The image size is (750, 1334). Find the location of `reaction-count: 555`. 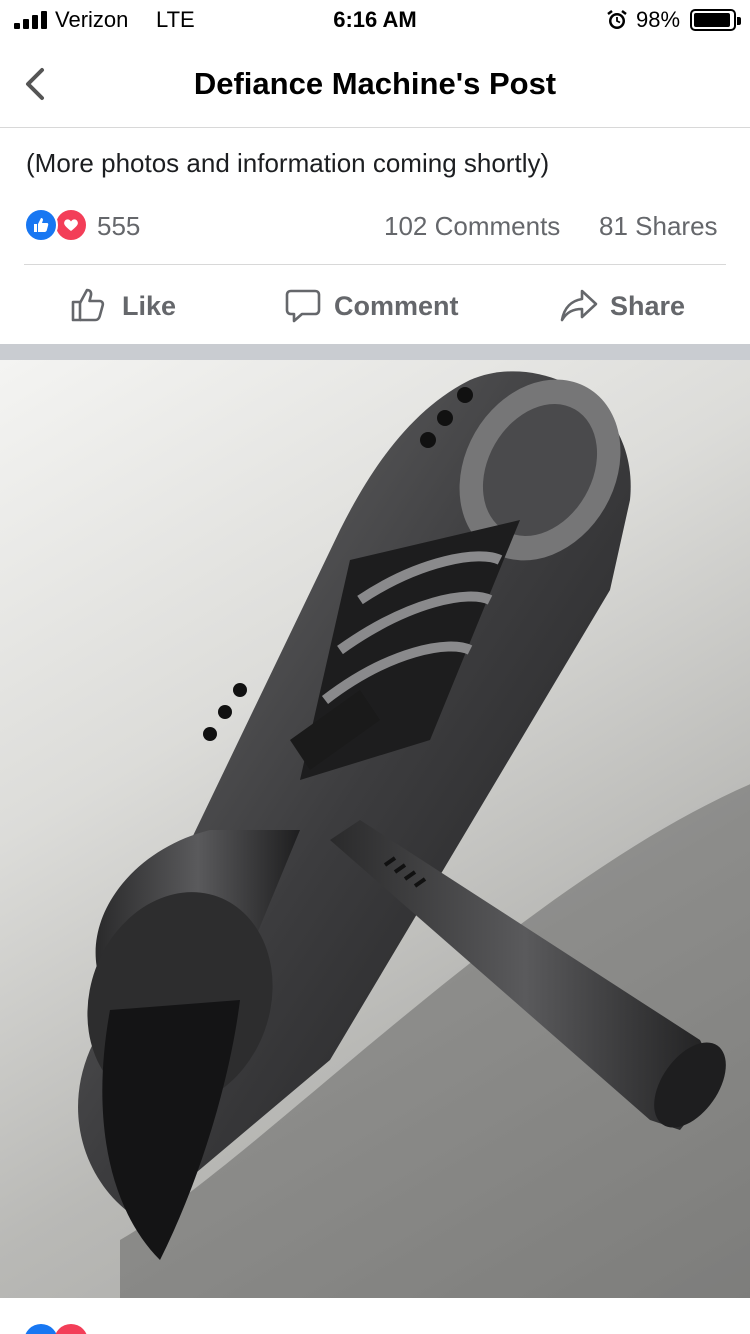

reaction-count: 555 is located at coordinates (119, 226).